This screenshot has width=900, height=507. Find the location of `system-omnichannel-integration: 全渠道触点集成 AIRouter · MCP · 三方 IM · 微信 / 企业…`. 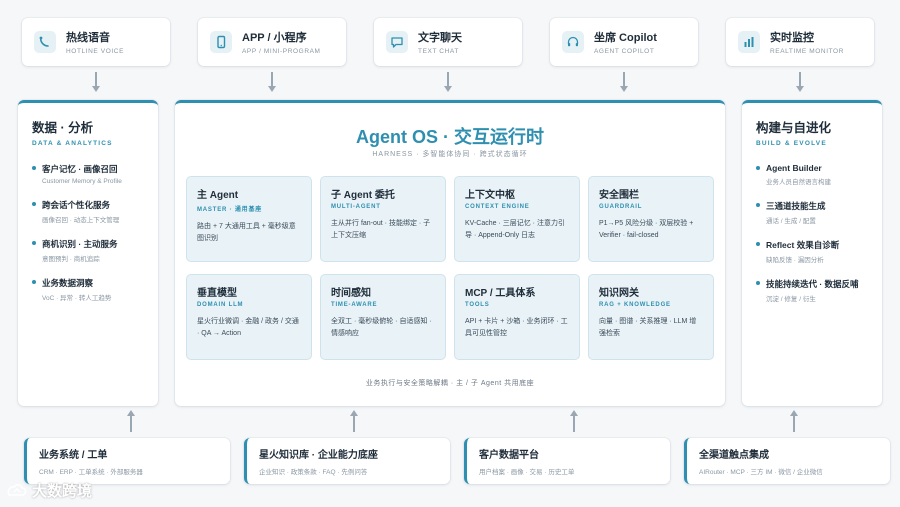

system-omnichannel-integration: 全渠道触点集成 AIRouter · MCP · 三方 IM · 微信 / 企业… is located at coordinates (787, 461).